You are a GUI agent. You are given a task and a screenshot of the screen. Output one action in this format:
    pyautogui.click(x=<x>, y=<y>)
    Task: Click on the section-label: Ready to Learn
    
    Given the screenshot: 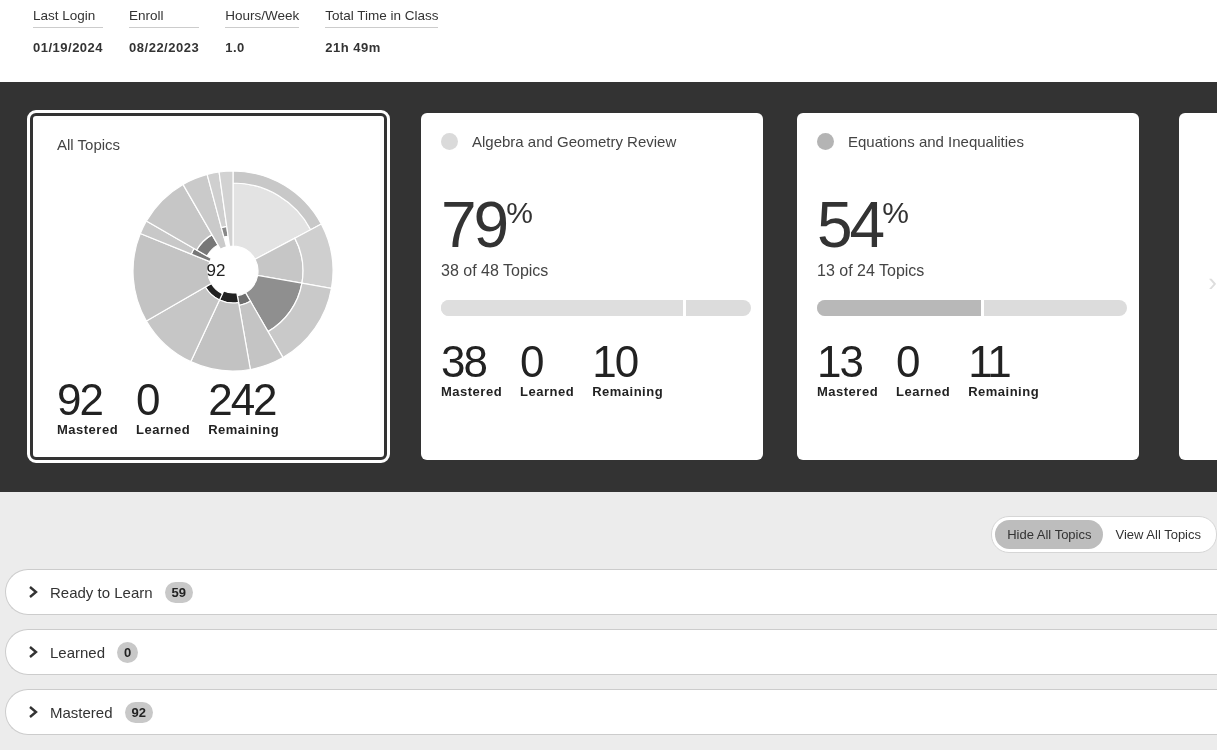 What is the action you would take?
    pyautogui.click(x=101, y=592)
    